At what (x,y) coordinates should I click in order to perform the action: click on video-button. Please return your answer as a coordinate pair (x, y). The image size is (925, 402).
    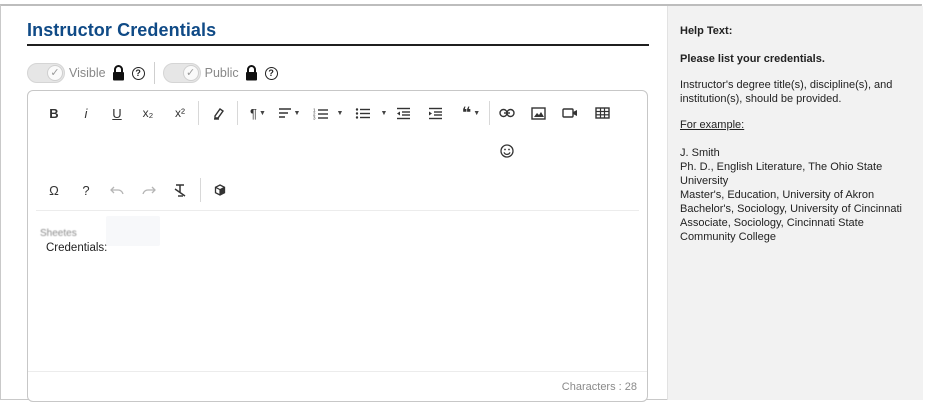
    Looking at the image, I should click on (570, 113).